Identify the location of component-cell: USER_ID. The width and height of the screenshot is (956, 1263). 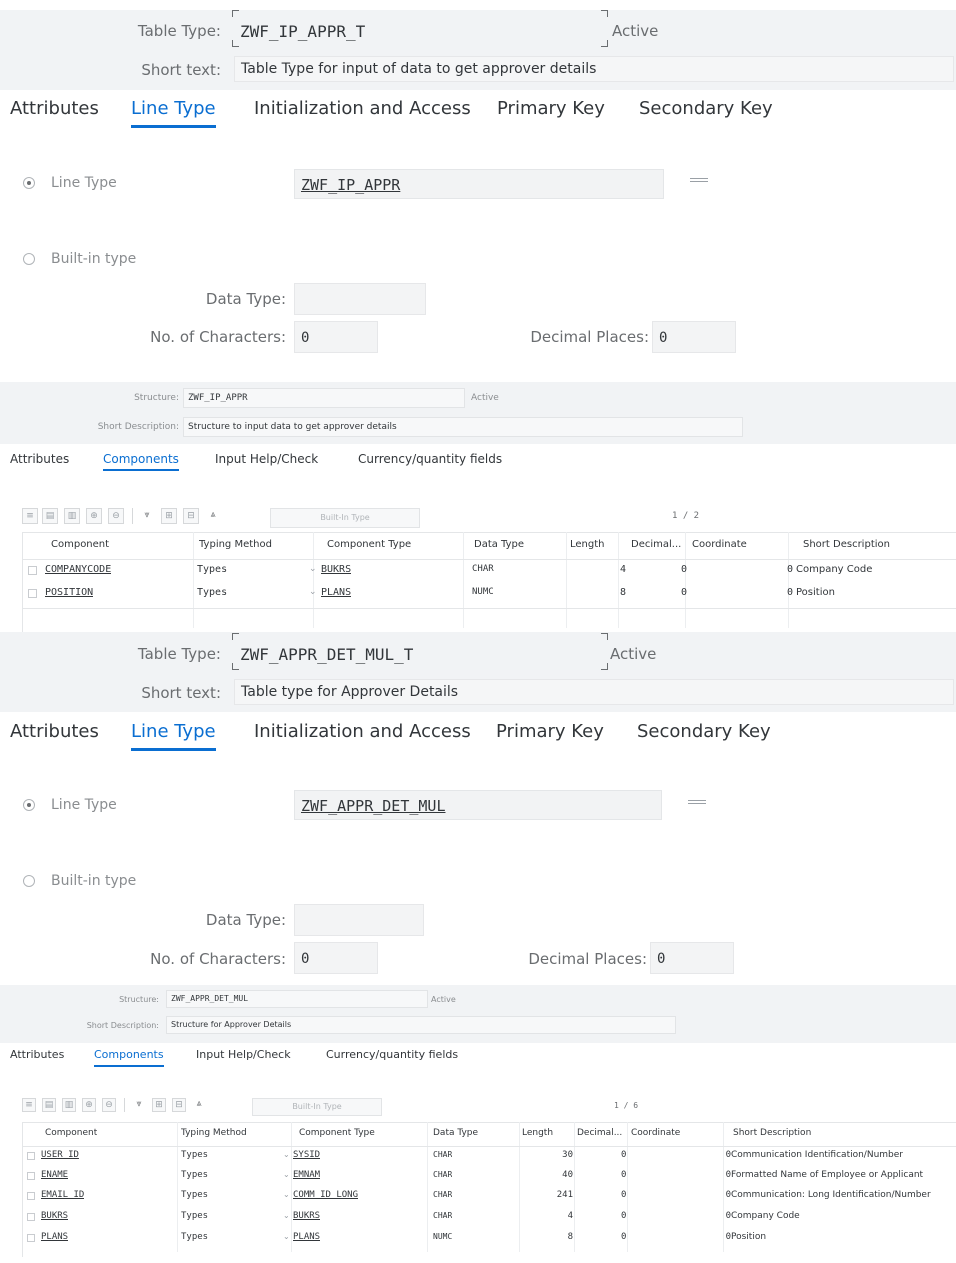
(60, 1155).